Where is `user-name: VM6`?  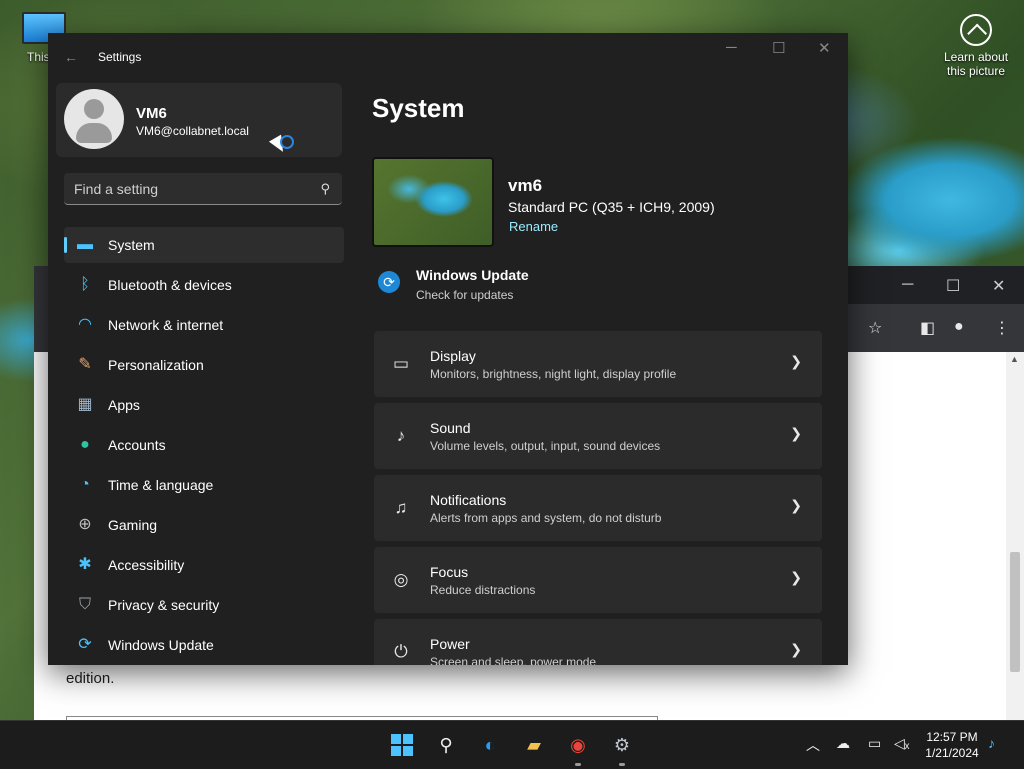 user-name: VM6 is located at coordinates (151, 113).